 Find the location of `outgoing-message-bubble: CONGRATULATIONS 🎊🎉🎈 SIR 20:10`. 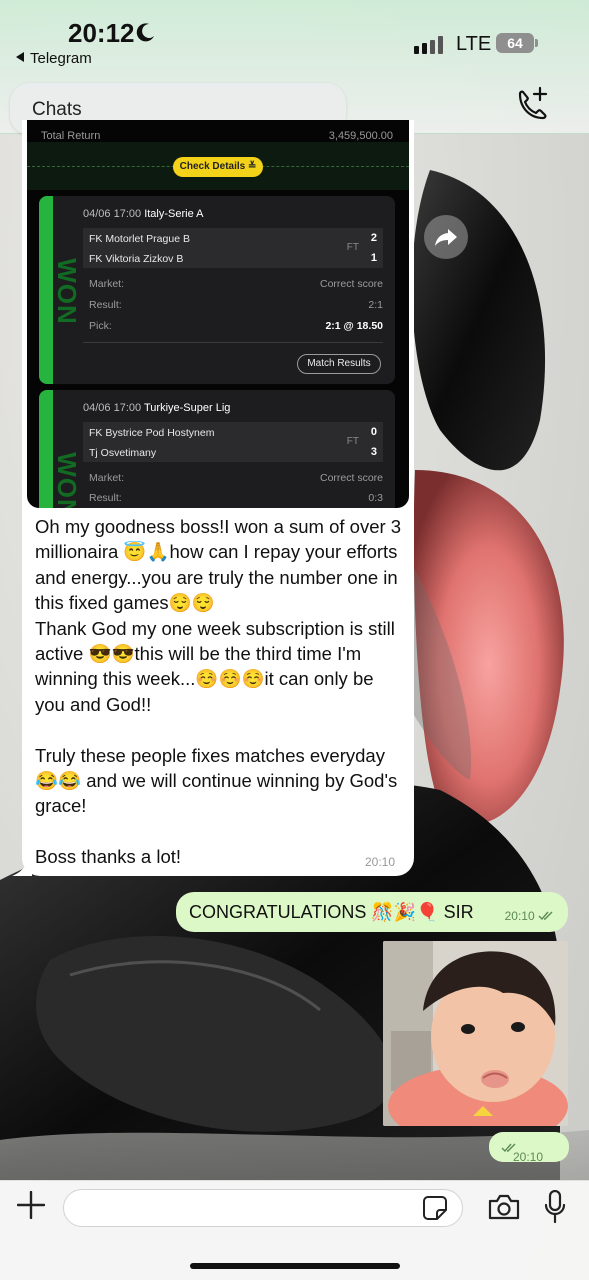

outgoing-message-bubble: CONGRATULATIONS 🎊🎉🎈 SIR 20:10 is located at coordinates (372, 912).